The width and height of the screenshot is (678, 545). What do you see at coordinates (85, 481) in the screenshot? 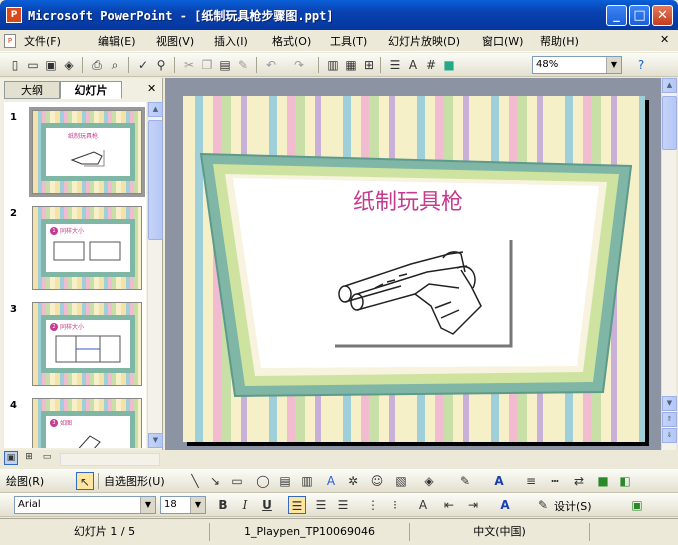
I see `select-objects-icon: ↖` at bounding box center [85, 481].